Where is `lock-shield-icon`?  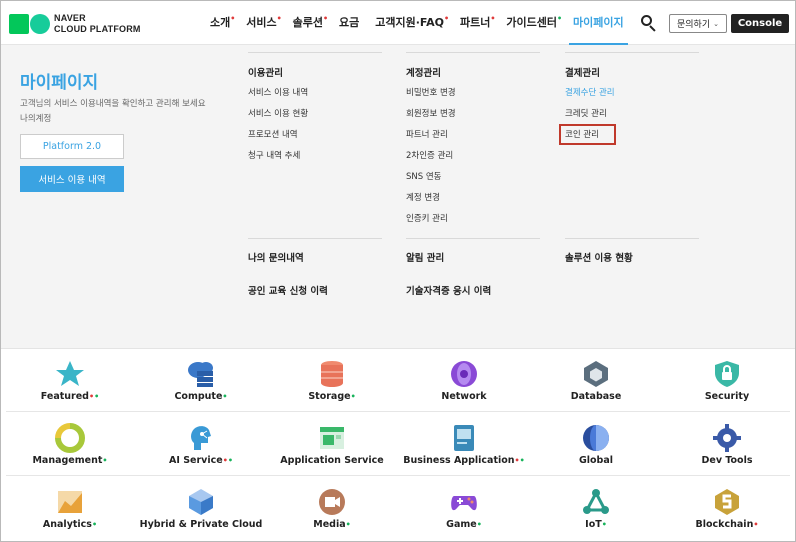
lock-shield-icon is located at coordinates (727, 374).